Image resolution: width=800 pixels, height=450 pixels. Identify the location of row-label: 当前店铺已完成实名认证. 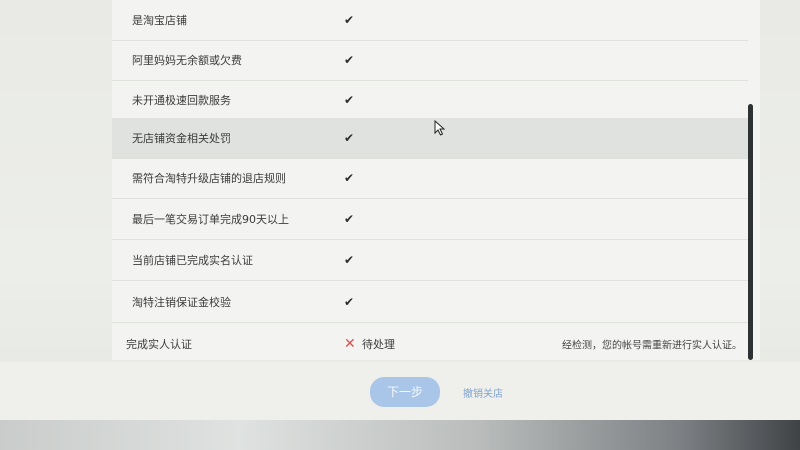
(192, 260).